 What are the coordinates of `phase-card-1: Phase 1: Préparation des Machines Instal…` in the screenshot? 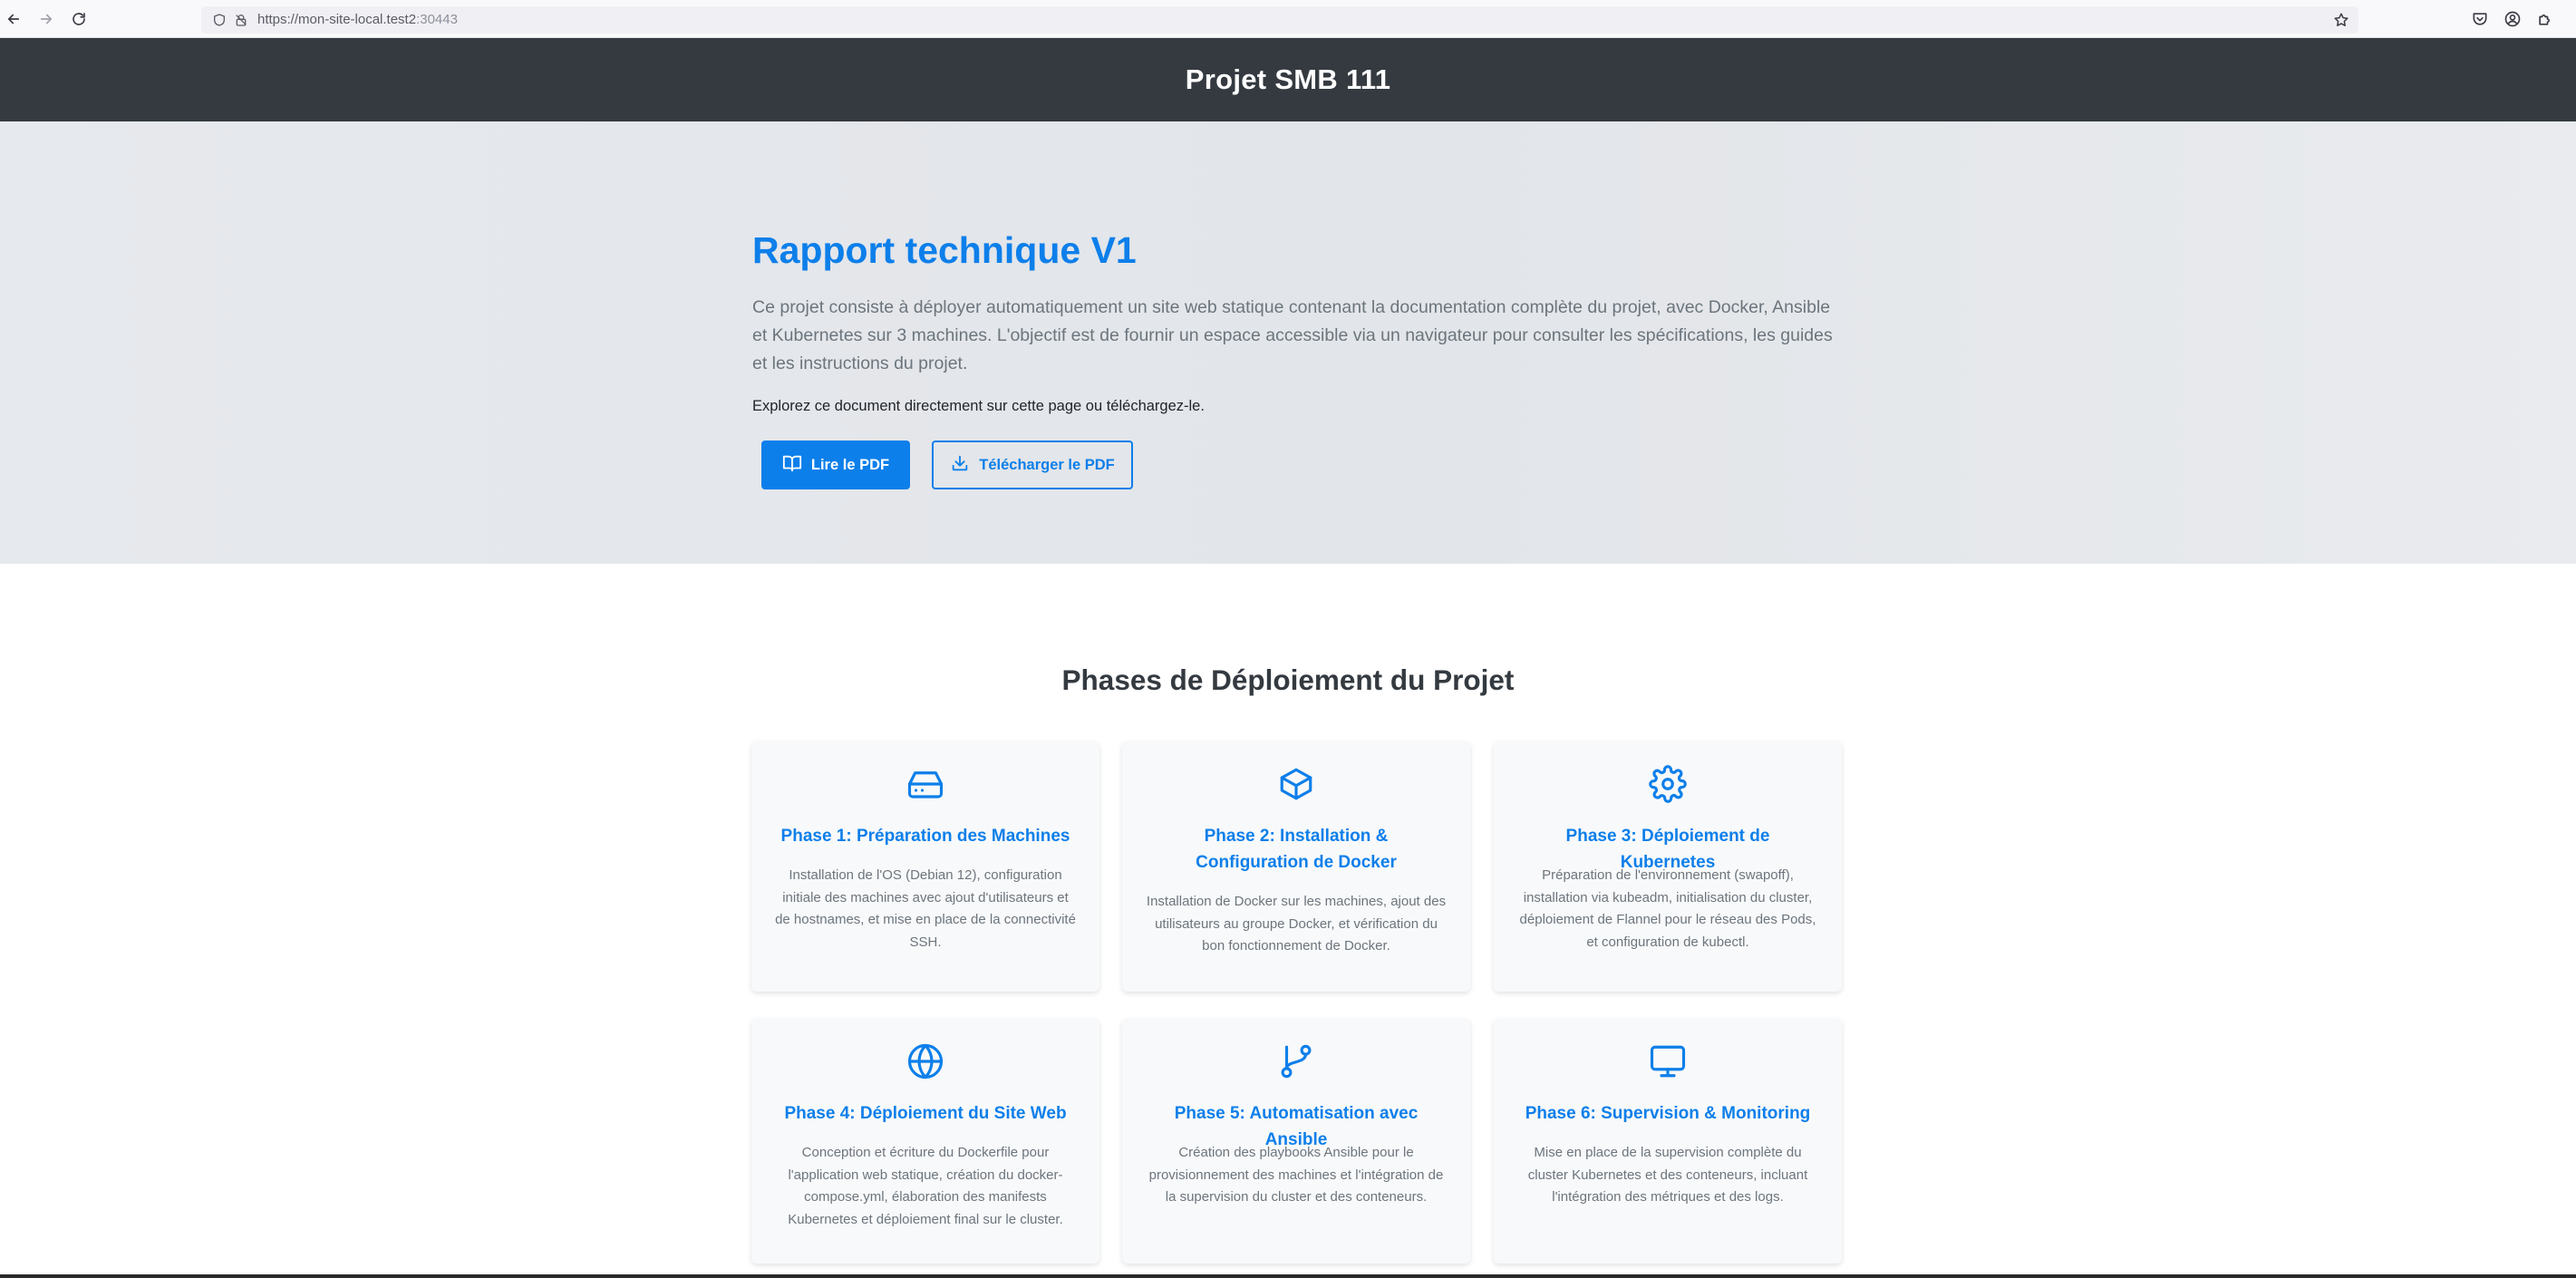 It's located at (925, 866).